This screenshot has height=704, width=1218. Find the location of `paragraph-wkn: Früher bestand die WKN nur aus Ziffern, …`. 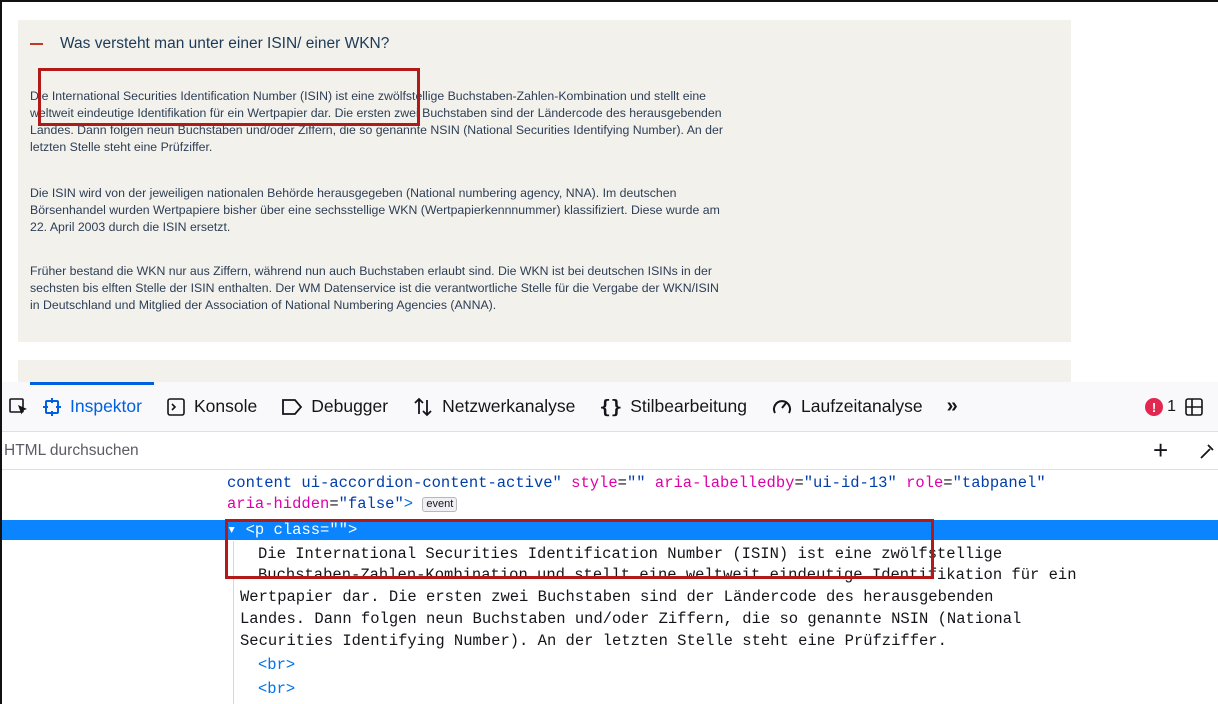

paragraph-wkn: Früher bestand die WKN nur aus Ziffern, … is located at coordinates (480, 288).